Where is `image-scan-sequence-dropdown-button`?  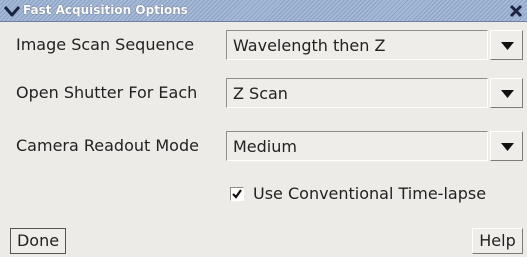 image-scan-sequence-dropdown-button is located at coordinates (506, 45).